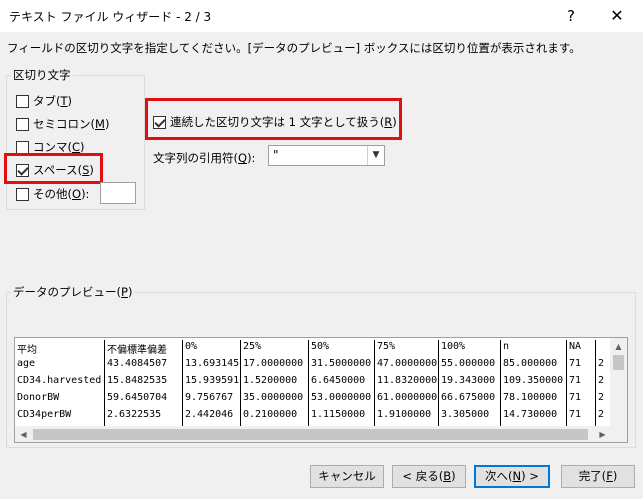 Image resolution: width=643 pixels, height=499 pixels. I want to click on next-button: 次へ(N) >, so click(512, 476).